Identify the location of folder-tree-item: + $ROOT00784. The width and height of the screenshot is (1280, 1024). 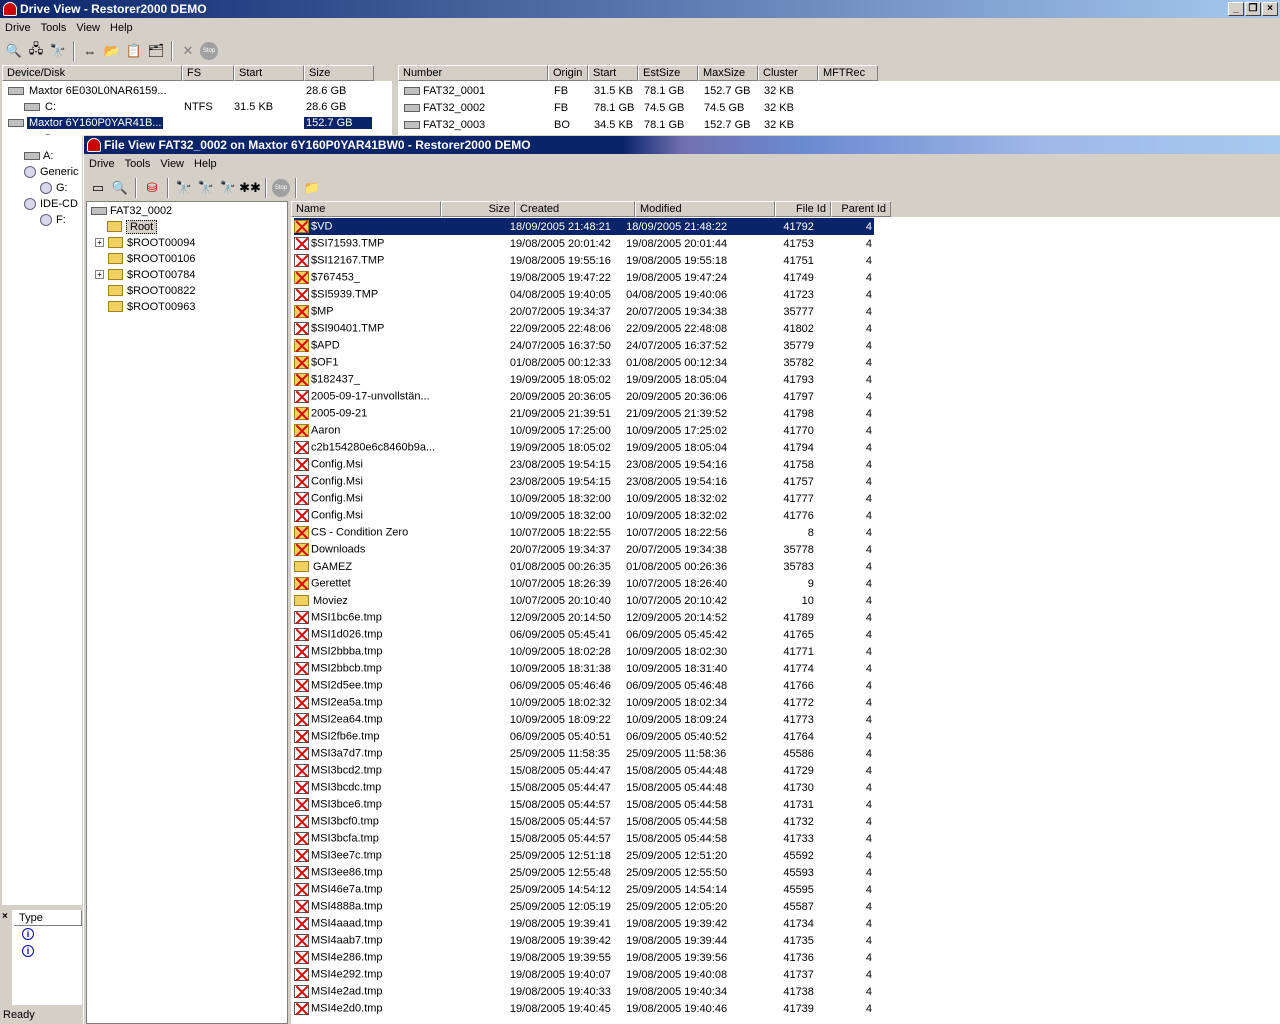
(145, 274).